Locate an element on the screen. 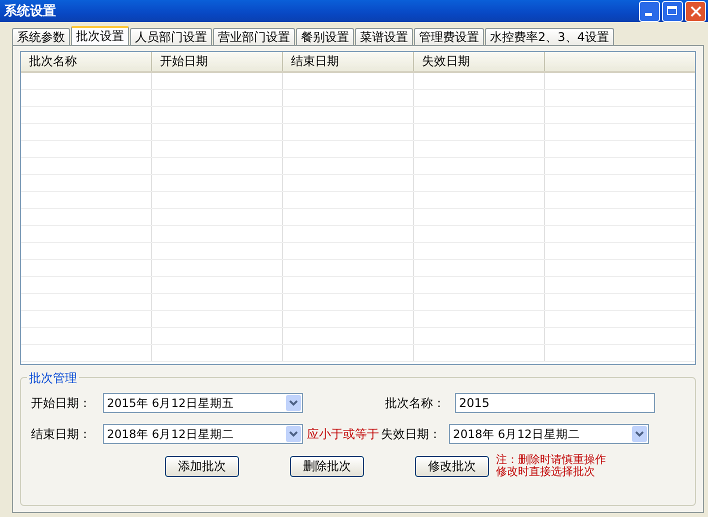  minimize-button is located at coordinates (649, 11).